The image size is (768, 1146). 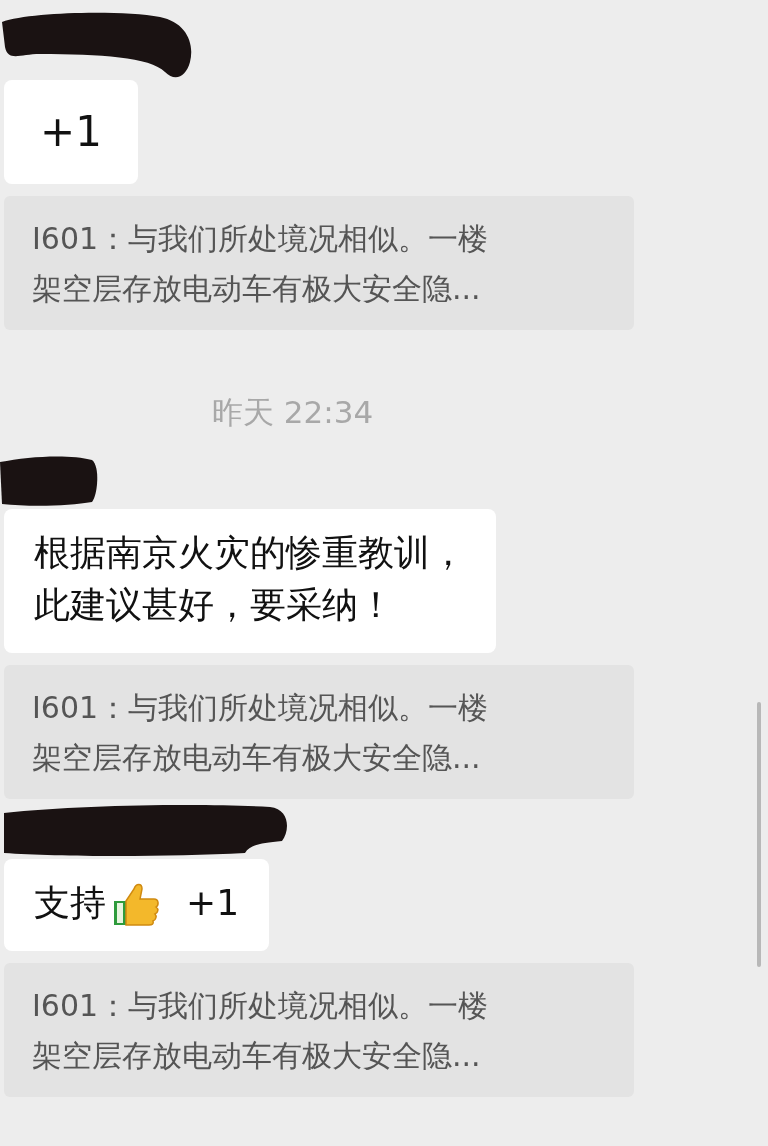 I want to click on scrollbar-thumb, so click(x=759, y=834).